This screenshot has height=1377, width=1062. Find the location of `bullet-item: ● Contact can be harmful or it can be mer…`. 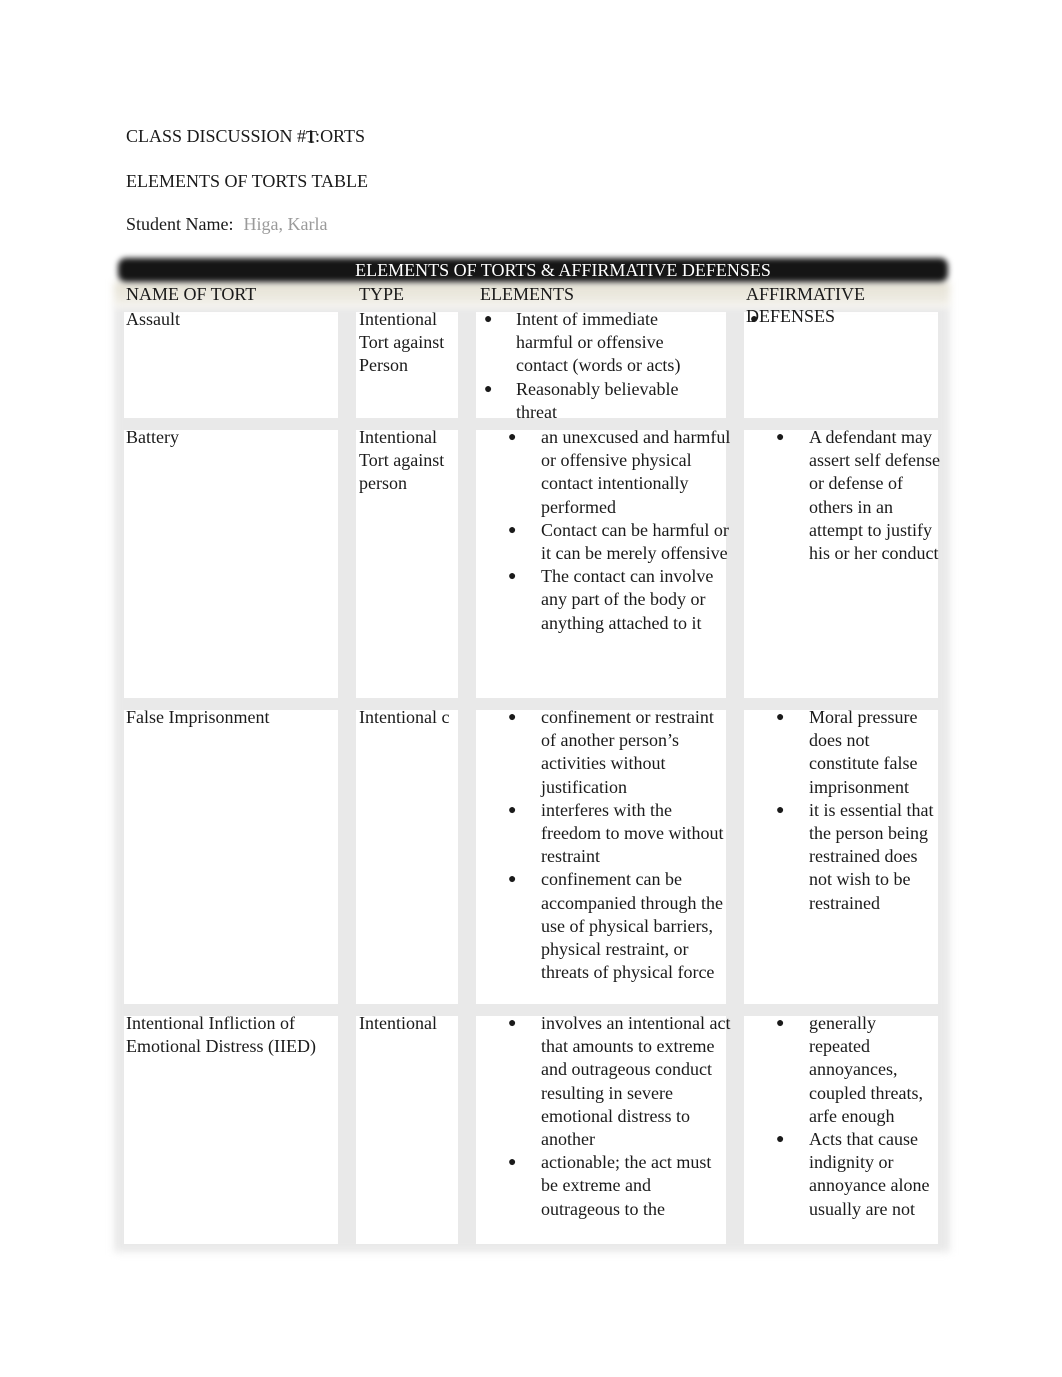

bullet-item: ● Contact can be harmful or it can be mer… is located at coordinates (619, 542).